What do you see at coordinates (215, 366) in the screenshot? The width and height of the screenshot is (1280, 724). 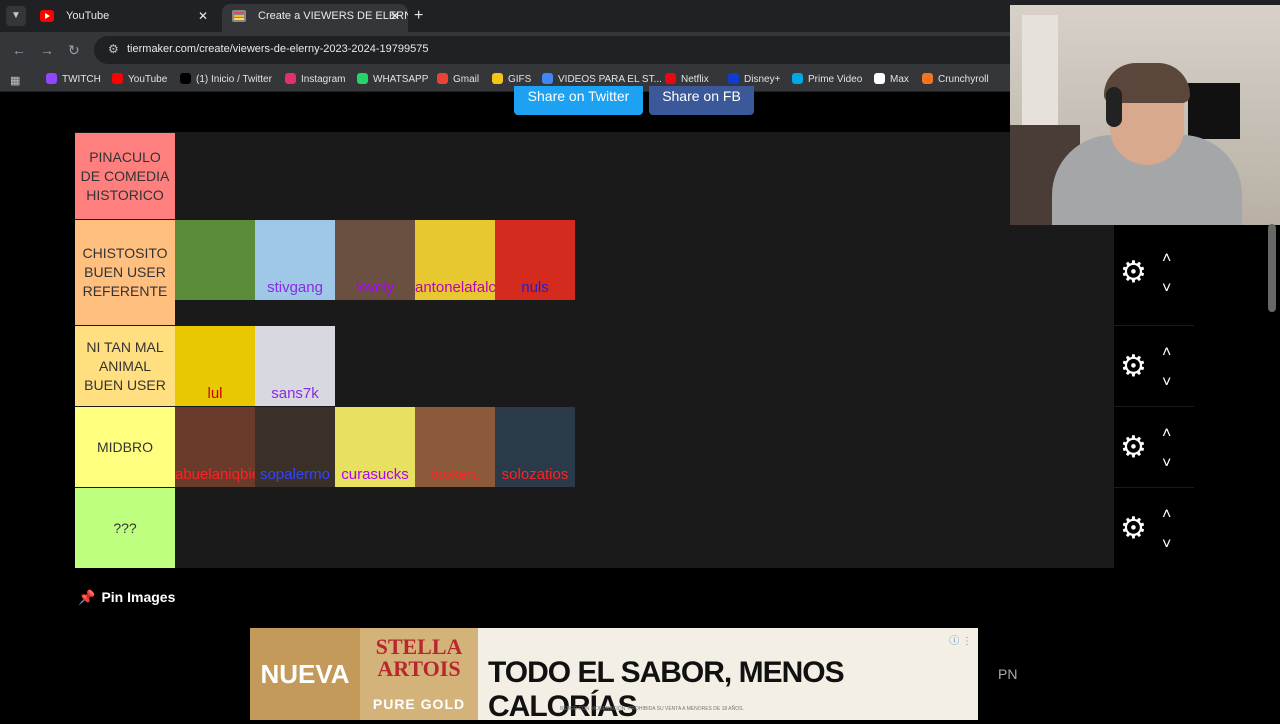 I see `tier-item-image: lul` at bounding box center [215, 366].